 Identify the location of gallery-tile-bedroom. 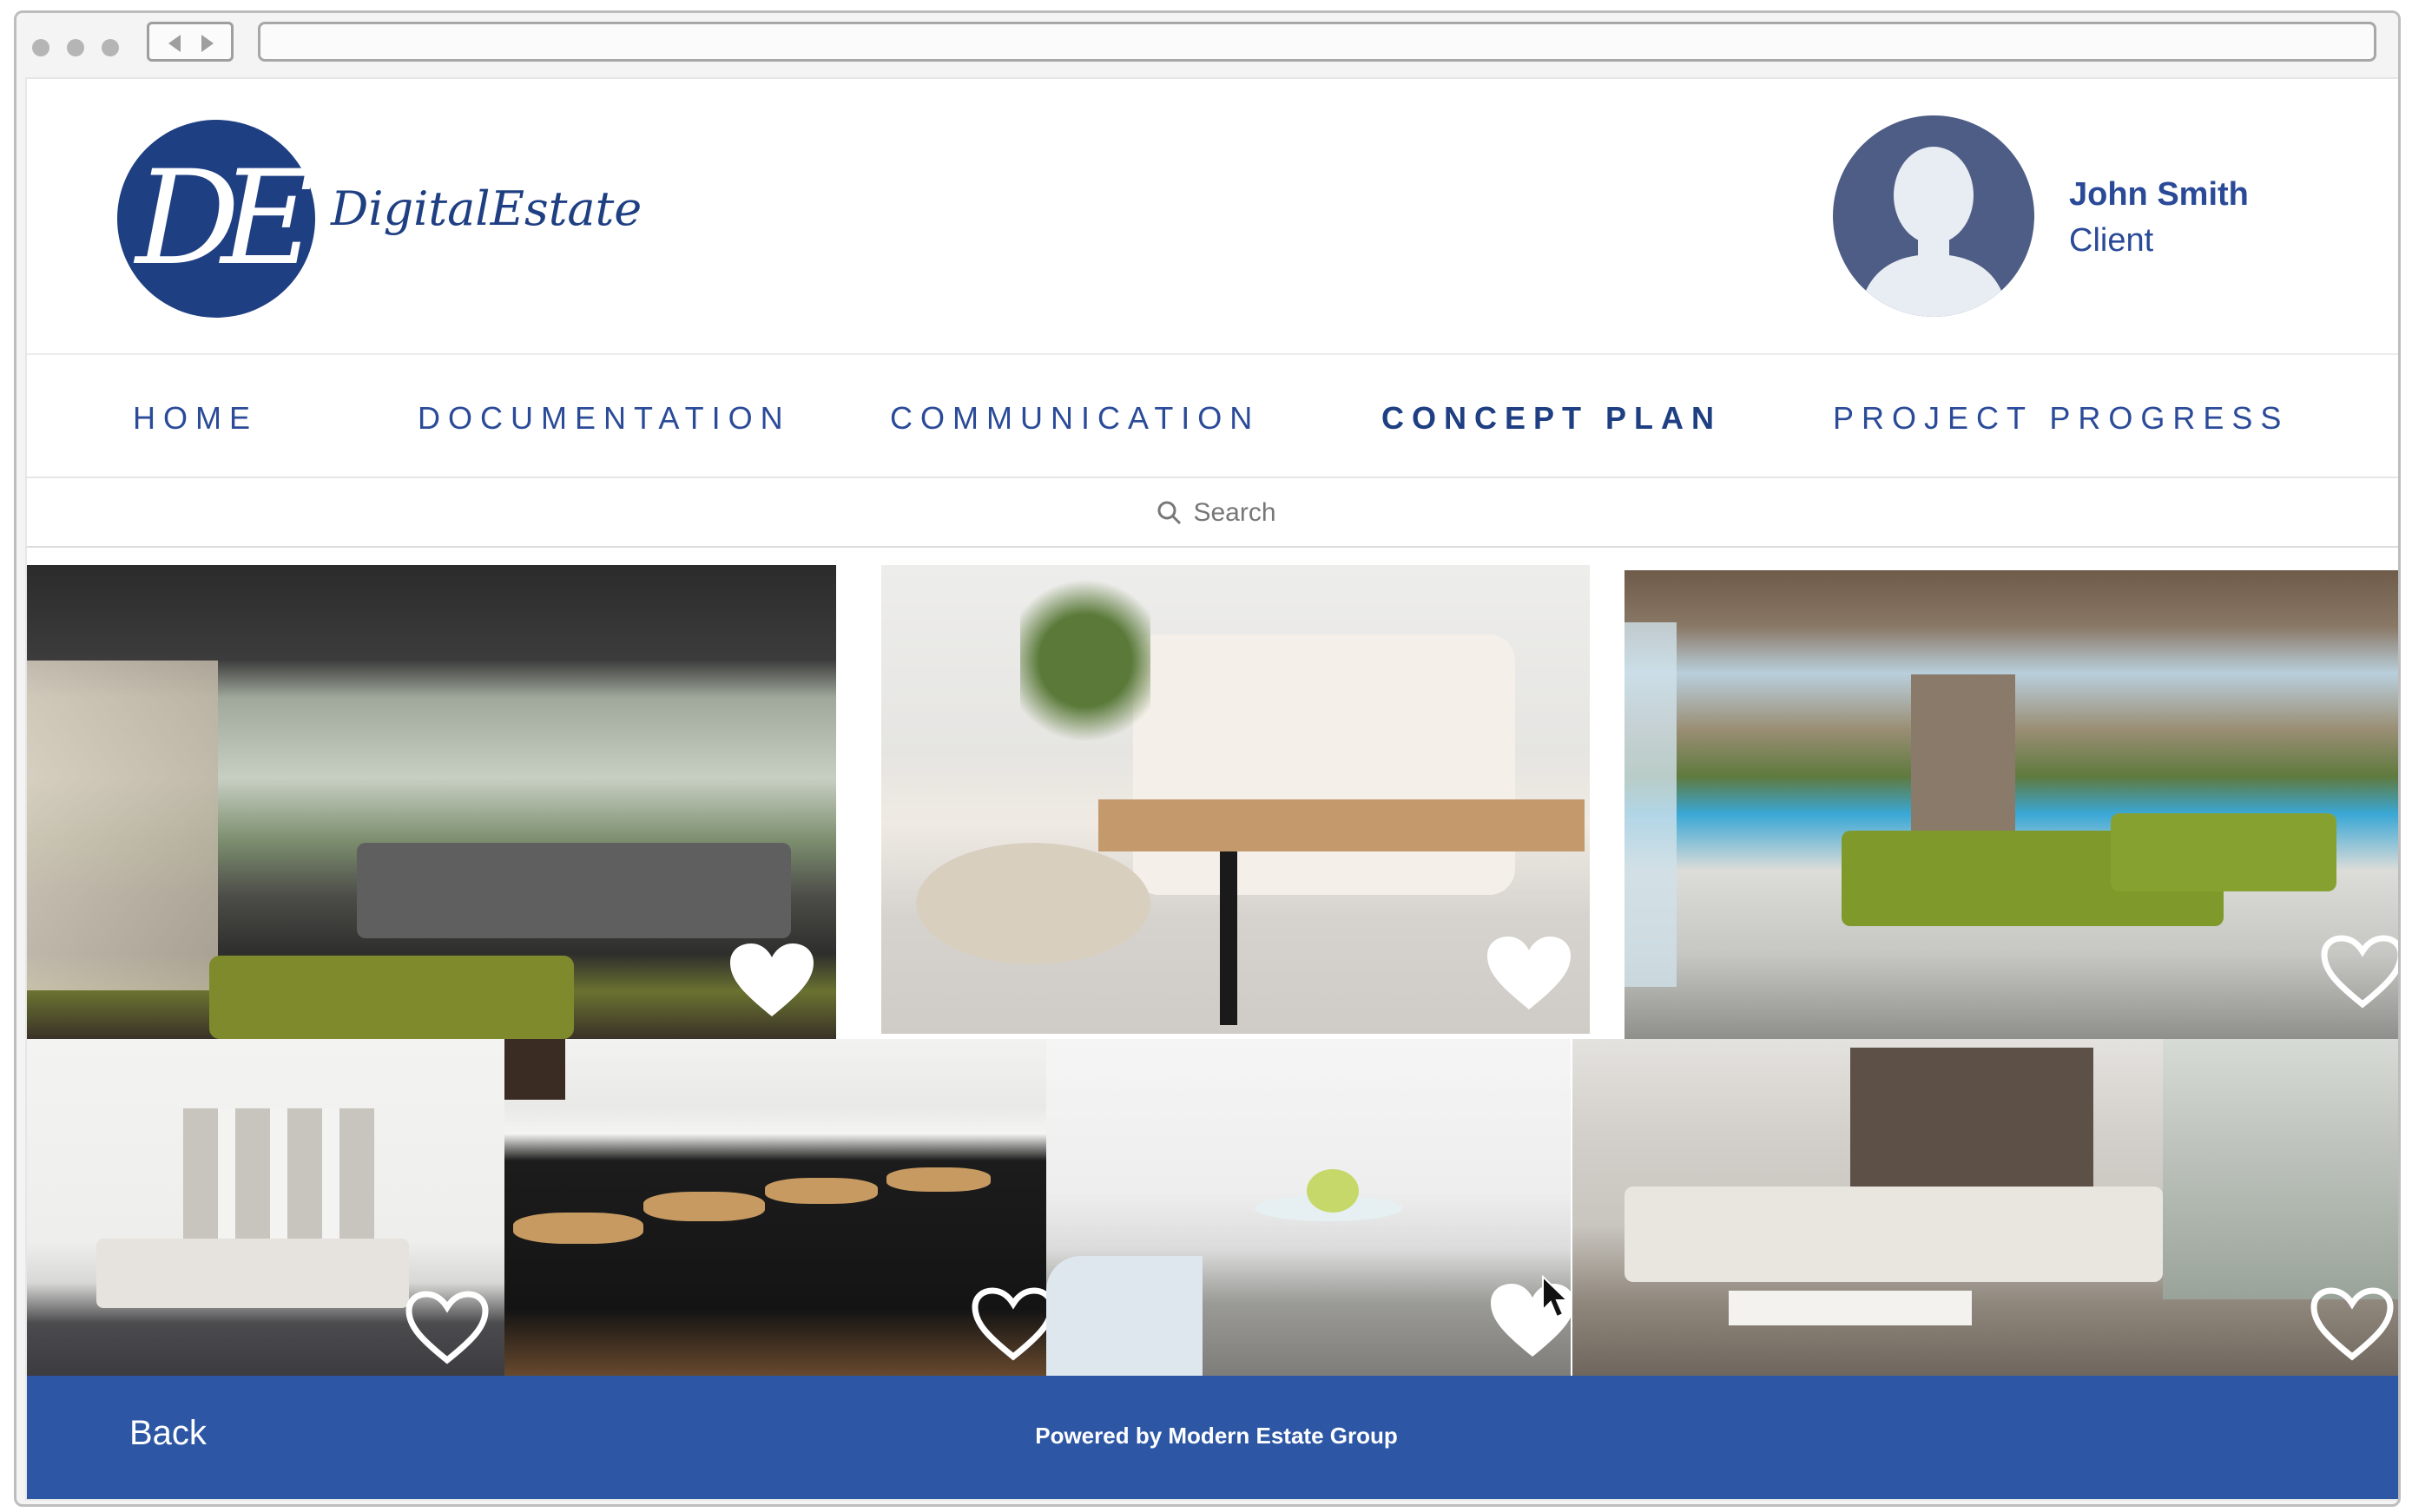
(1235, 799).